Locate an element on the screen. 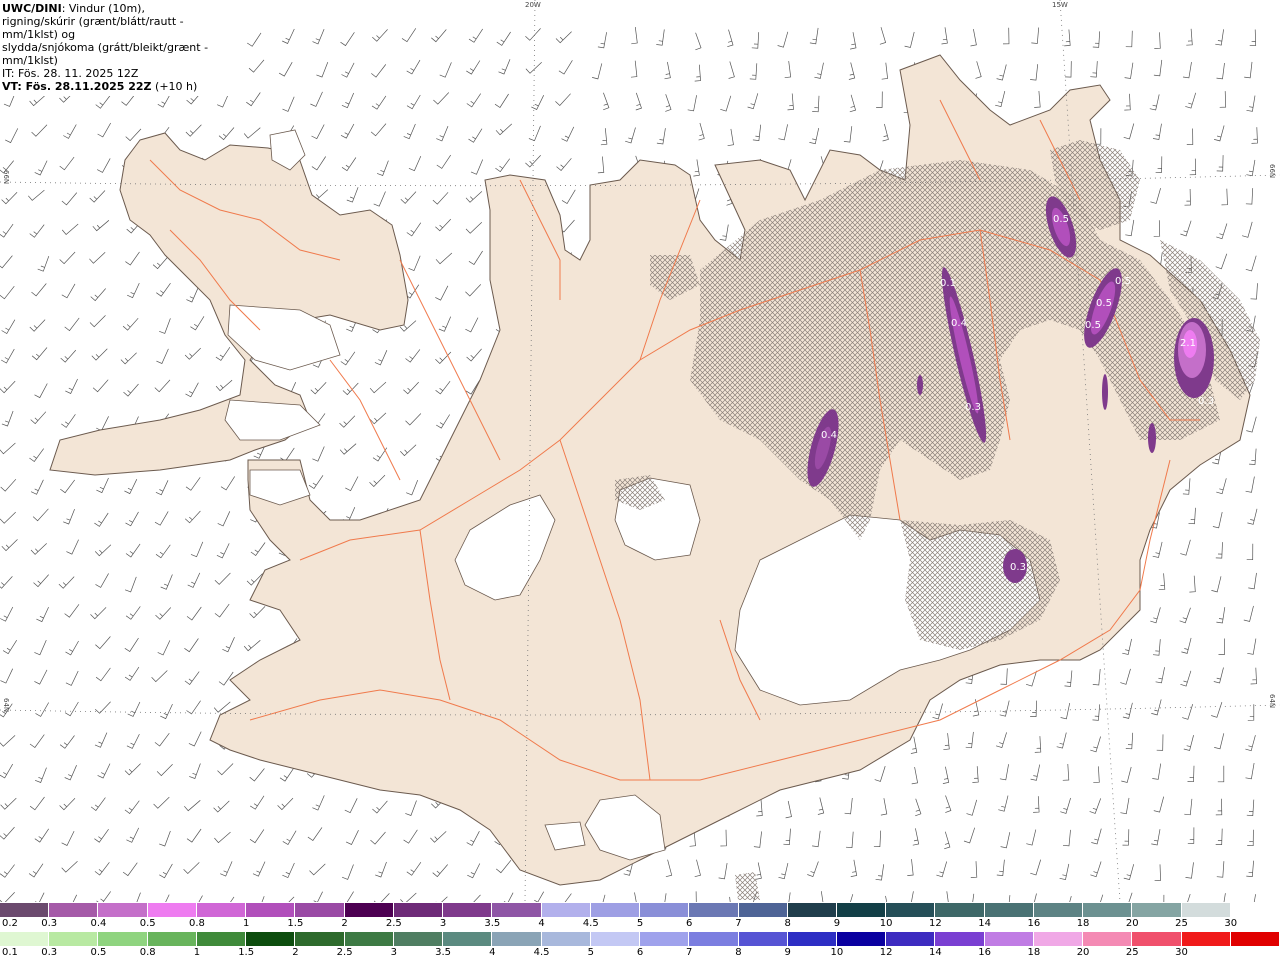 This screenshot has width=1280, height=961. colorbar-label: 7 is located at coordinates (689, 952).